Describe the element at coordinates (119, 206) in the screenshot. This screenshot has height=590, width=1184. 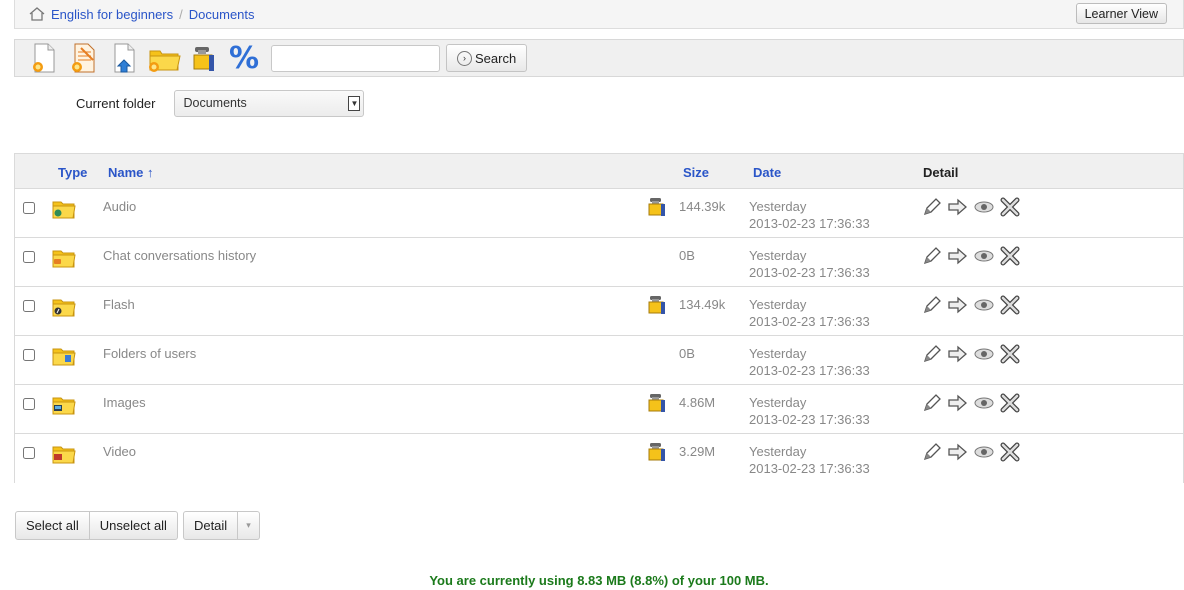
I see `row-name: Audio` at that location.